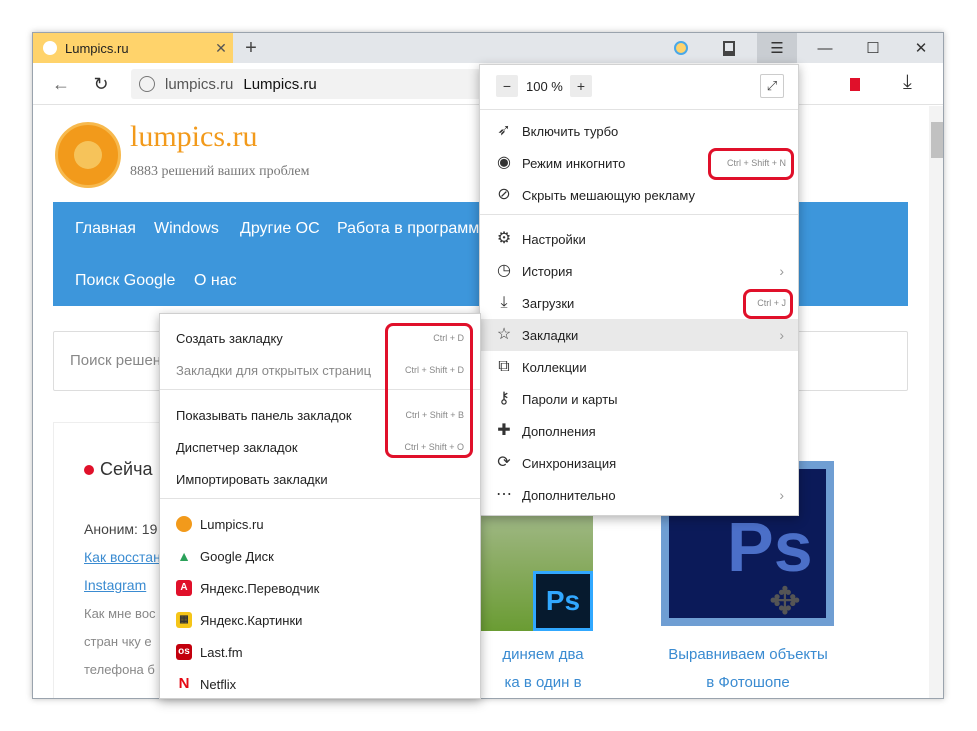 This screenshot has height=731, width=977. What do you see at coordinates (488, 48) in the screenshot?
I see `tab-bar: Lumpics.ru ✕ + ☰ — ☐ ✕` at bounding box center [488, 48].